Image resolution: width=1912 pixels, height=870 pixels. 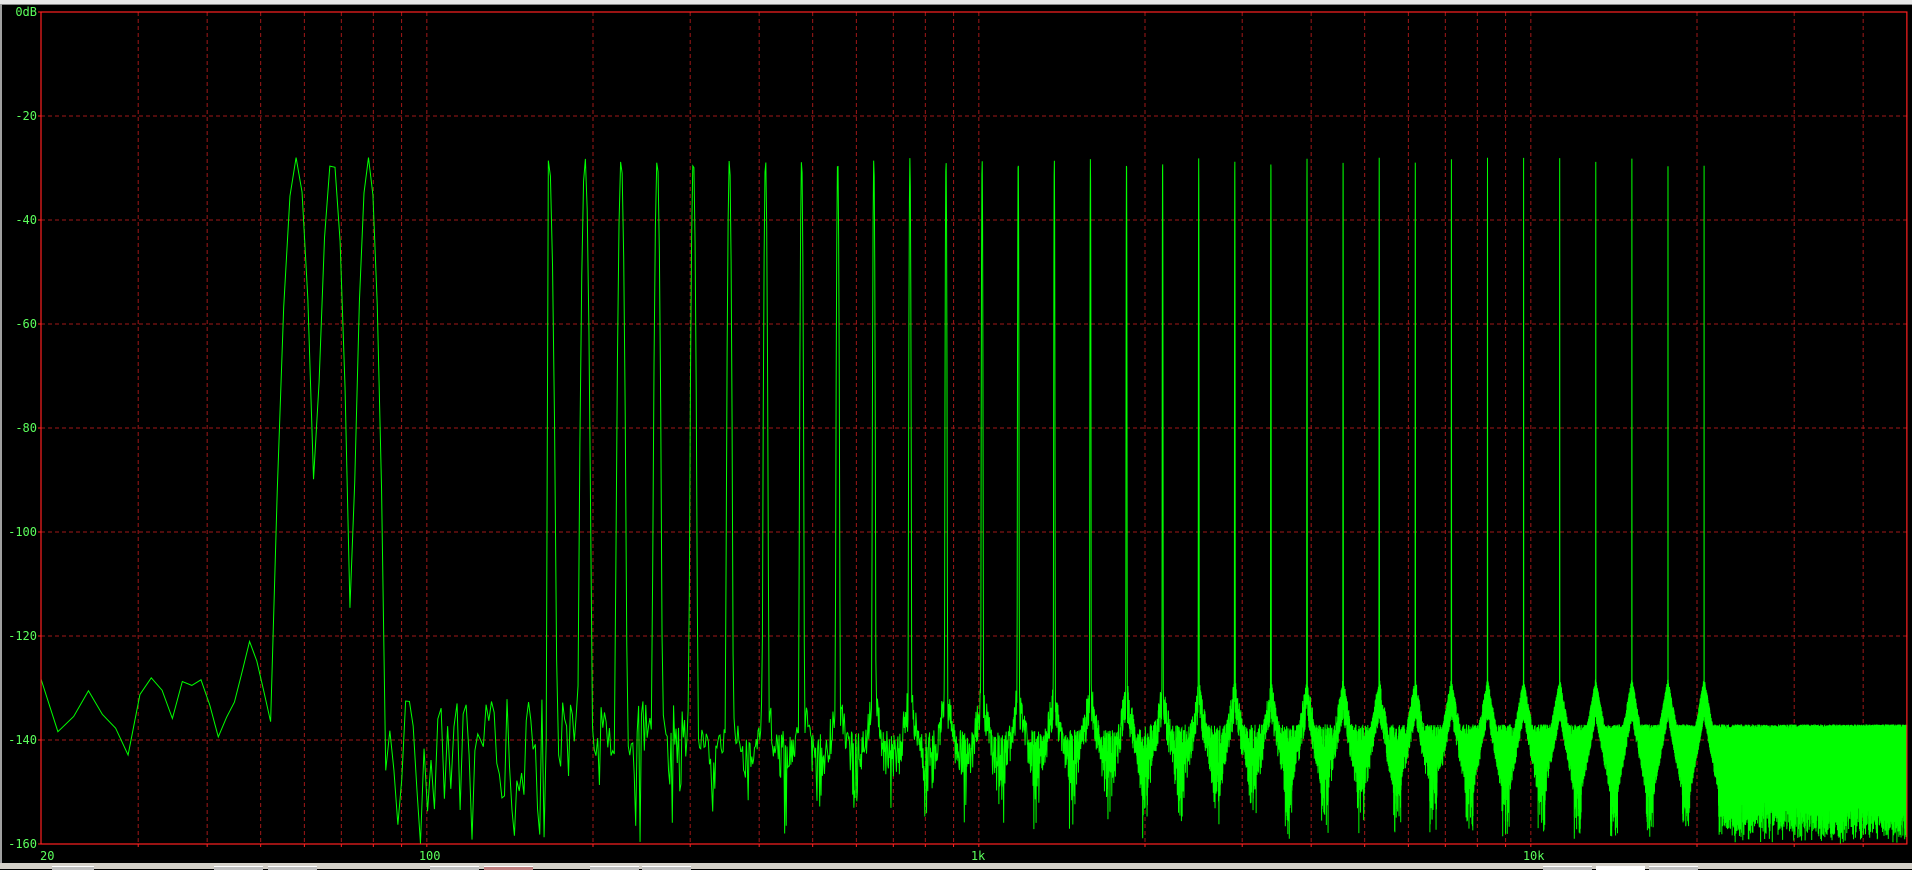 What do you see at coordinates (22, 740) in the screenshot?
I see `y-tick-label: -140` at bounding box center [22, 740].